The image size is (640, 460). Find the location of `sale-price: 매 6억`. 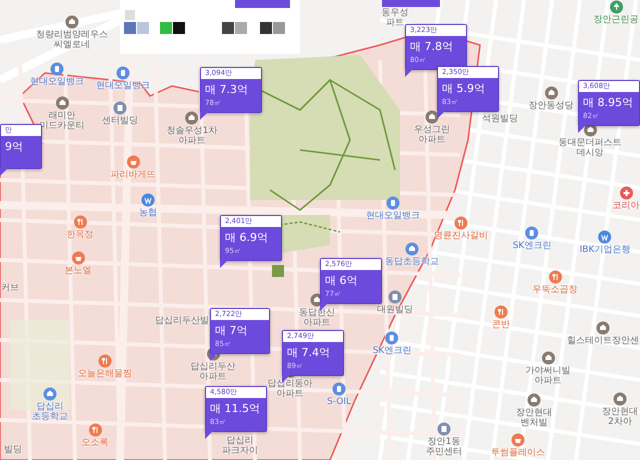

sale-price: 매 6억 is located at coordinates (341, 280).